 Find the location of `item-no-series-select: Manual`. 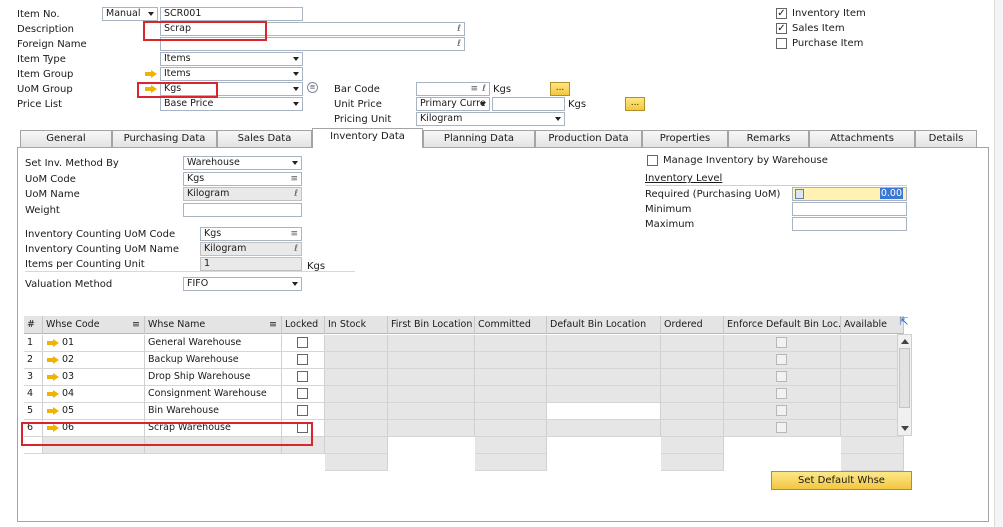

item-no-series-select: Manual is located at coordinates (130, 14).